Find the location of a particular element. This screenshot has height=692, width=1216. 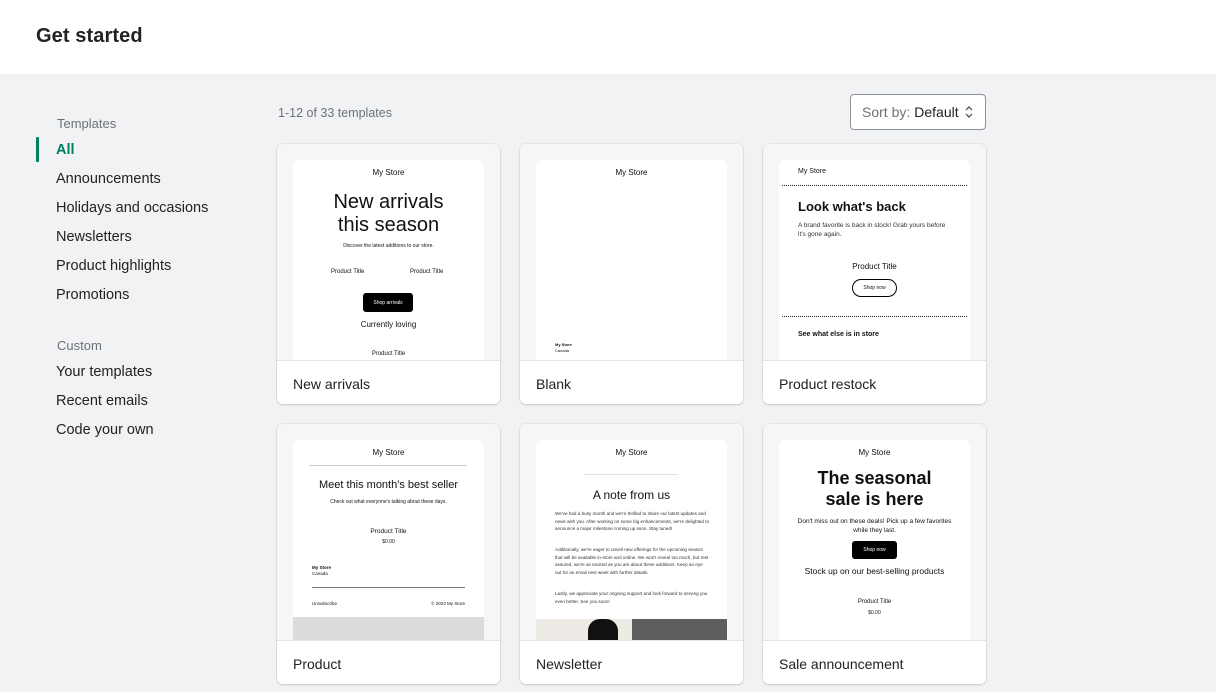

active-indicator is located at coordinates (37, 149).